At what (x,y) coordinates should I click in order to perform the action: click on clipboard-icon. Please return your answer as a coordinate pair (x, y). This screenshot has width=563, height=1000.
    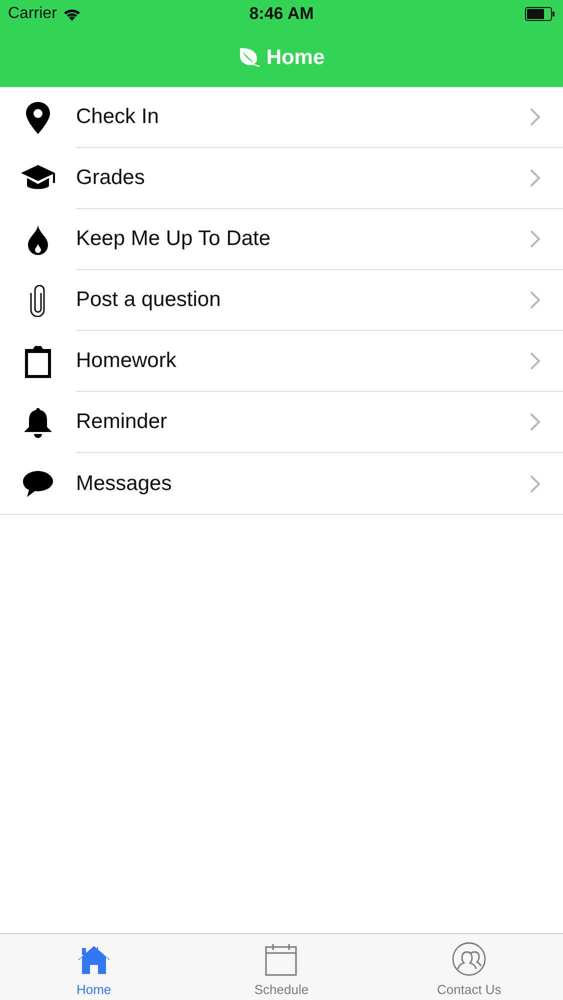
    Looking at the image, I should click on (38, 362).